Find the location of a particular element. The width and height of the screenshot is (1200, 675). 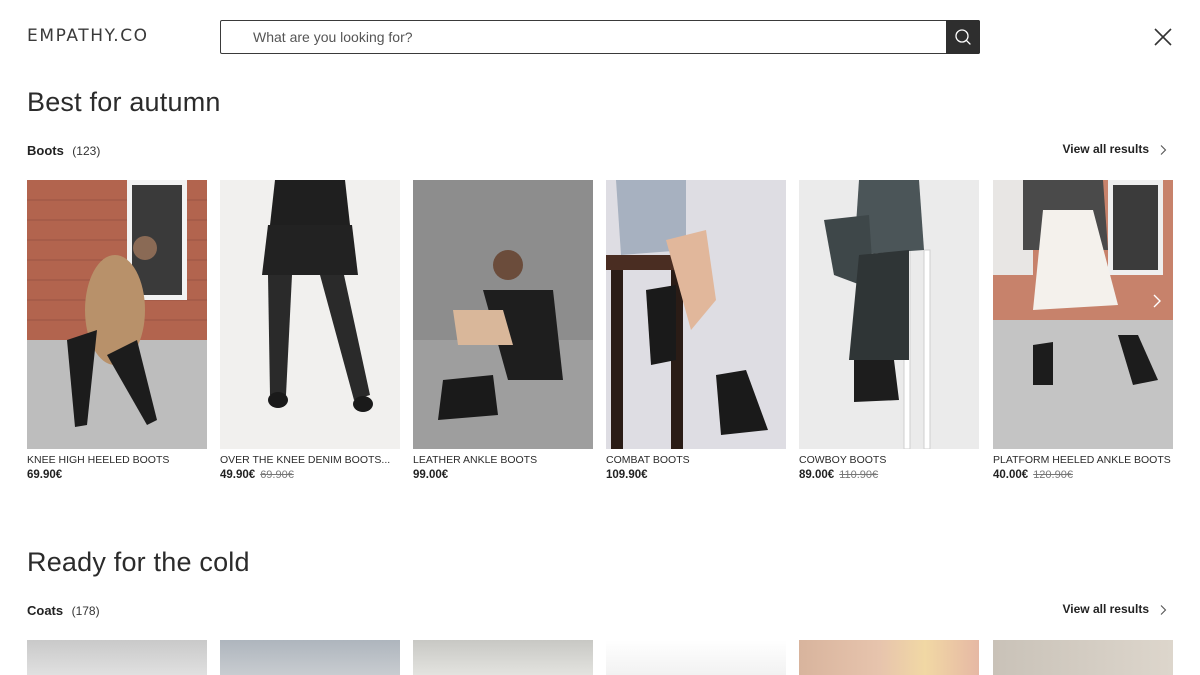

header: empathy.co is located at coordinates (600, 36).